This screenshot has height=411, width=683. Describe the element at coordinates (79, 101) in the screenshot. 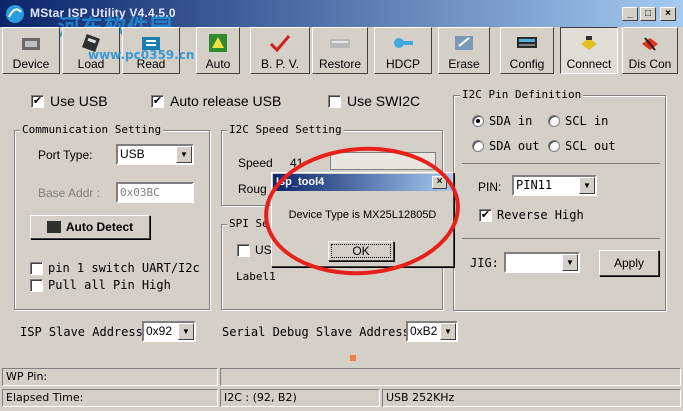

I see `use-usb-label: Use USB` at that location.